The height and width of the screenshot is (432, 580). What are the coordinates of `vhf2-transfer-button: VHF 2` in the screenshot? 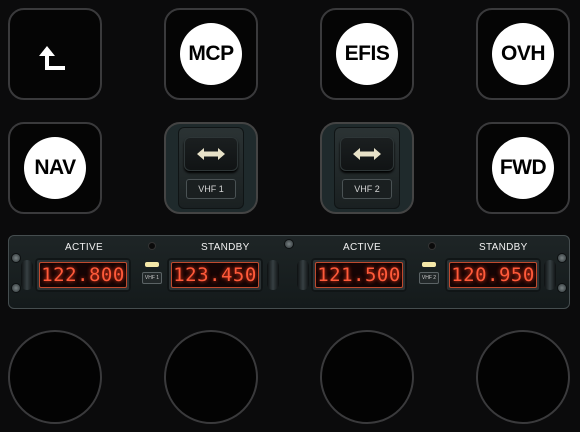 It's located at (429, 275).